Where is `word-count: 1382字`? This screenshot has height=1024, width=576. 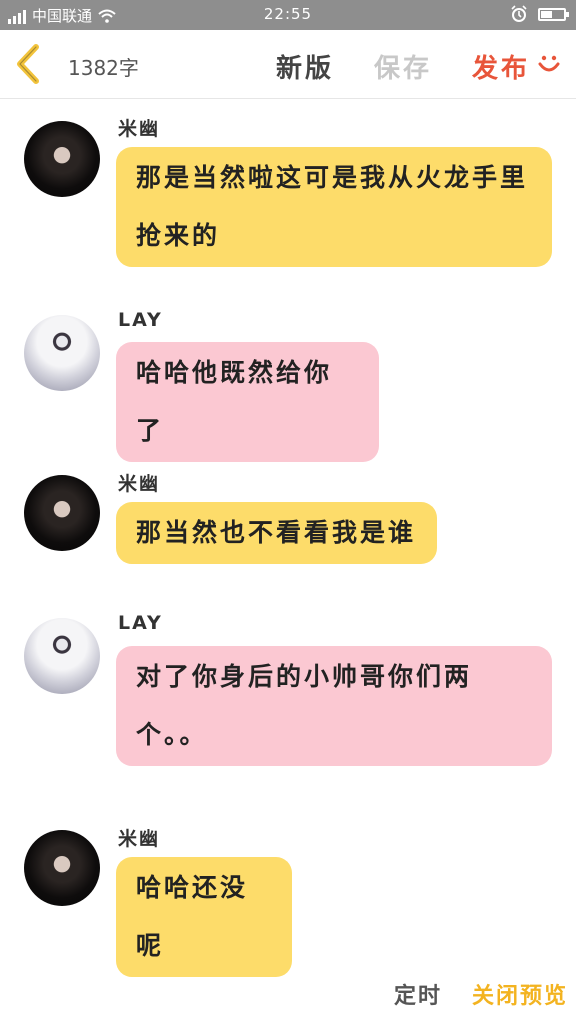
word-count: 1382字 is located at coordinates (103, 68).